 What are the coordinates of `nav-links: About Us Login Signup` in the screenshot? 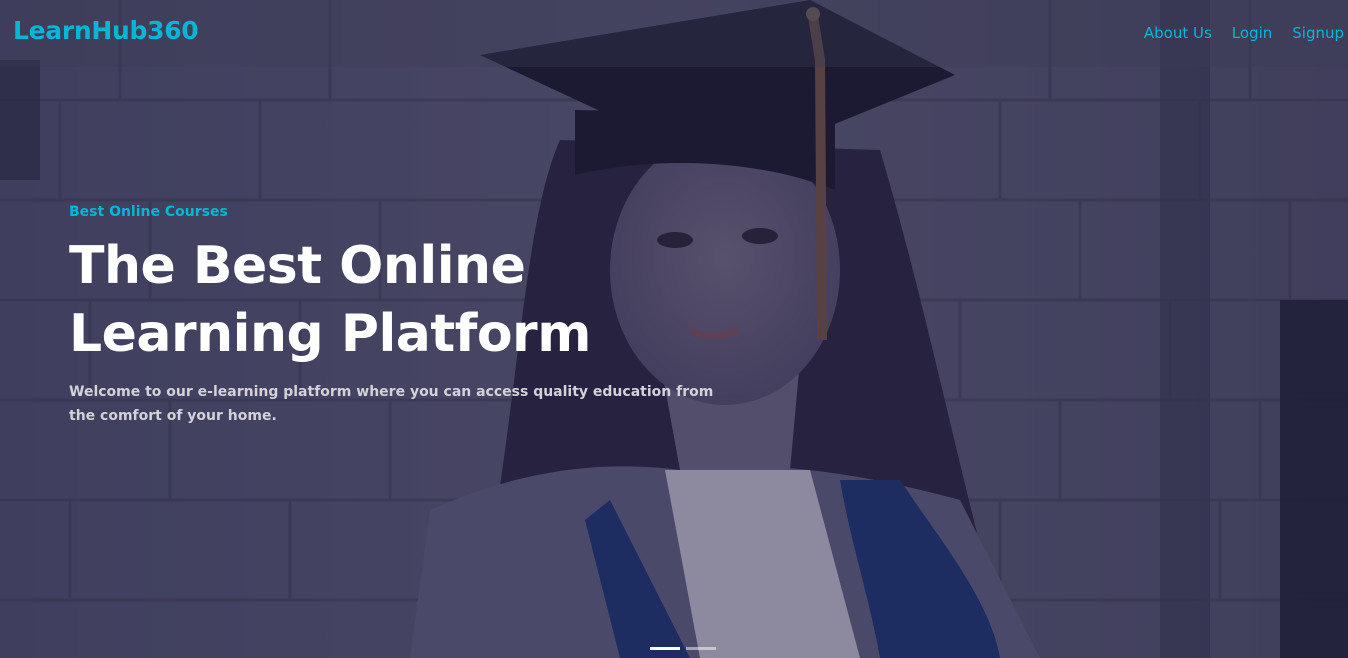 It's located at (1244, 33).